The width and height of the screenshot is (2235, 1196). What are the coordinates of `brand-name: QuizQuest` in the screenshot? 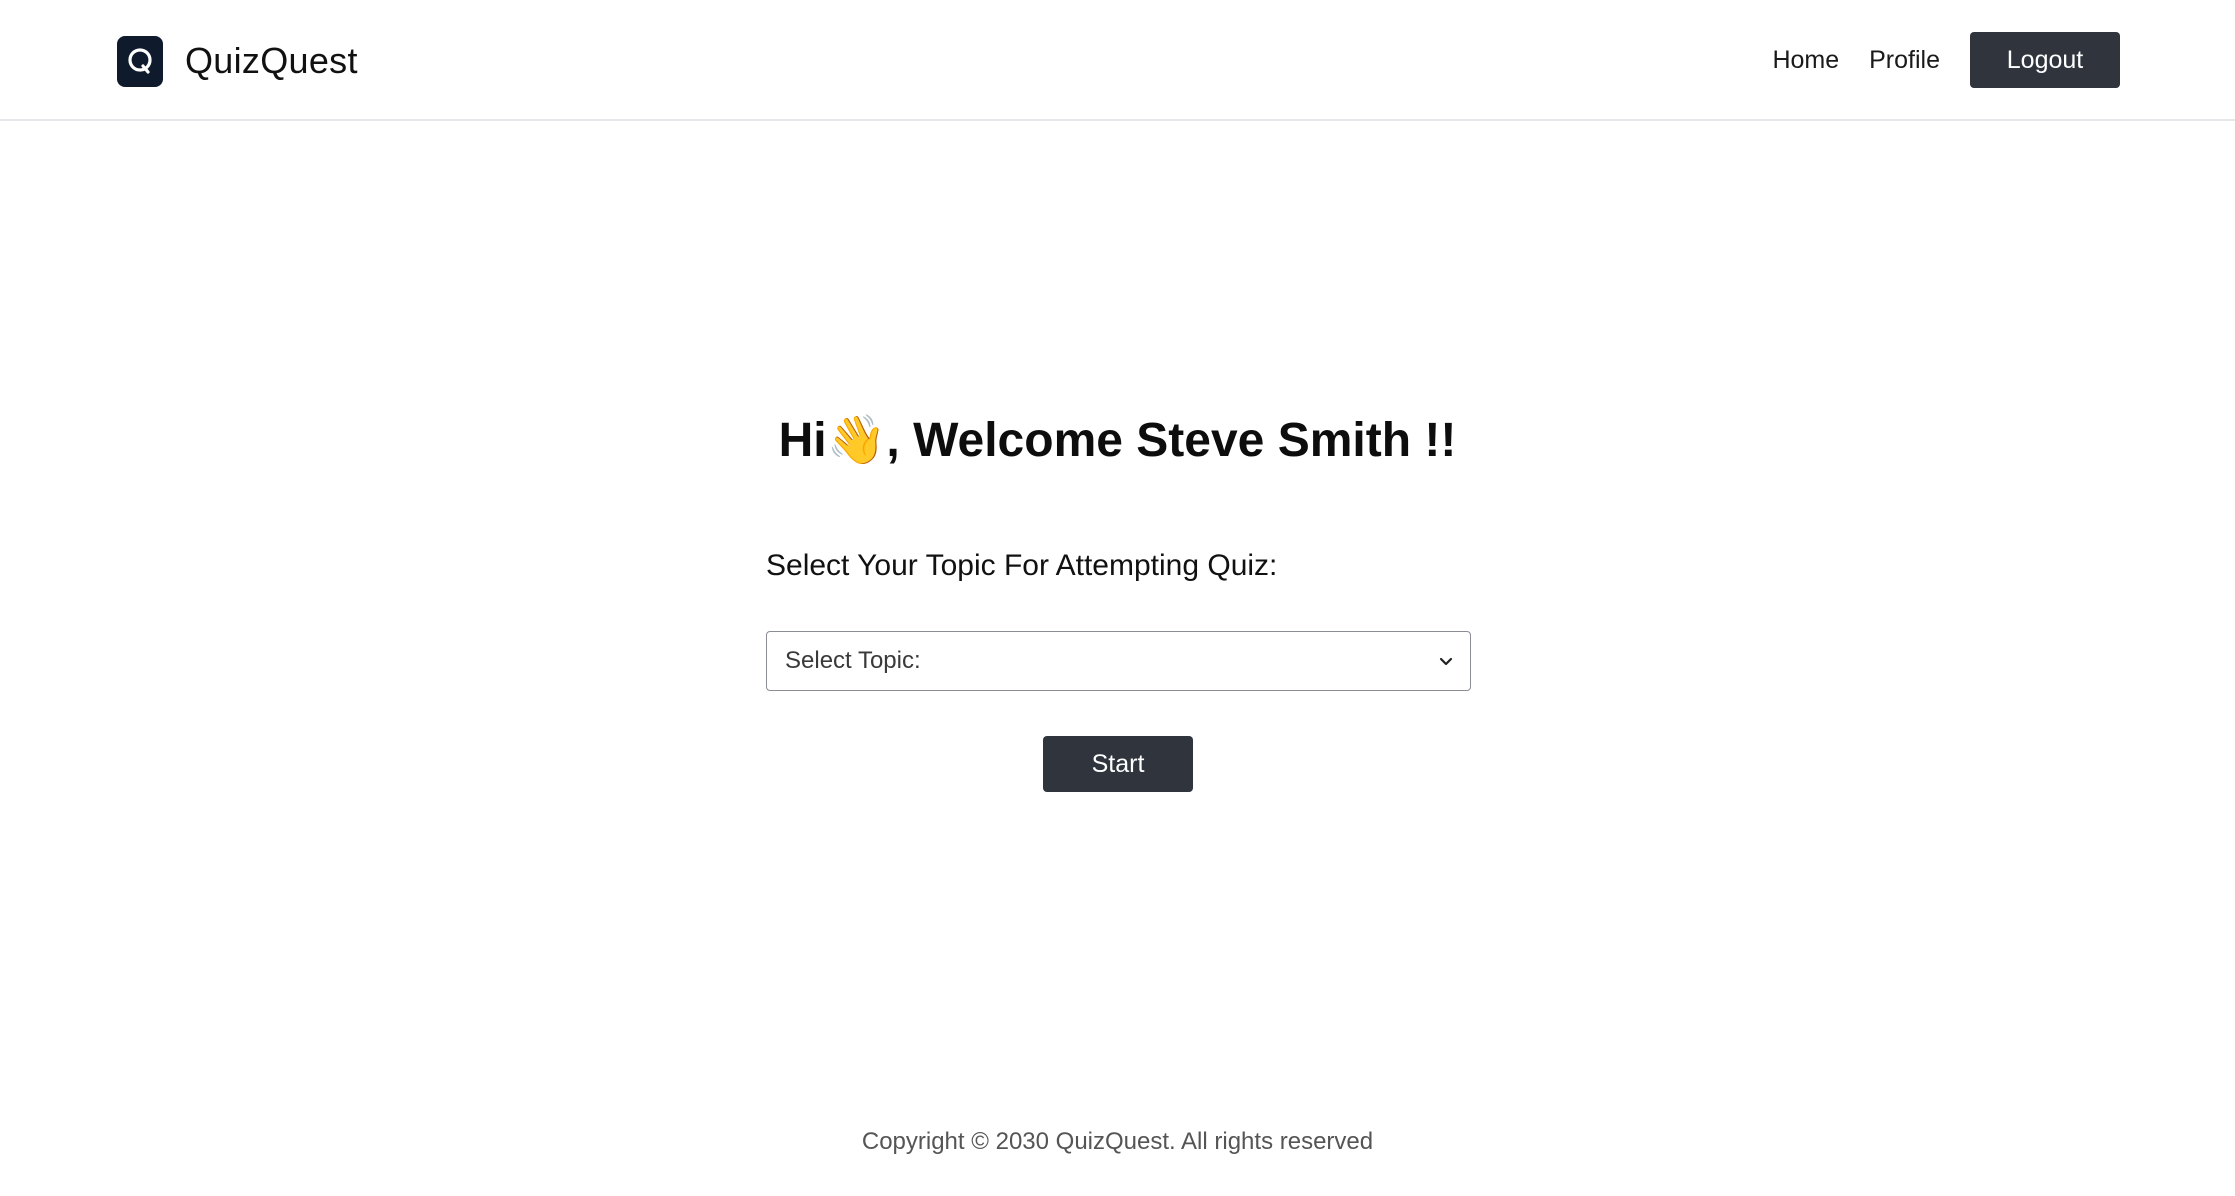 It's located at (271, 61).